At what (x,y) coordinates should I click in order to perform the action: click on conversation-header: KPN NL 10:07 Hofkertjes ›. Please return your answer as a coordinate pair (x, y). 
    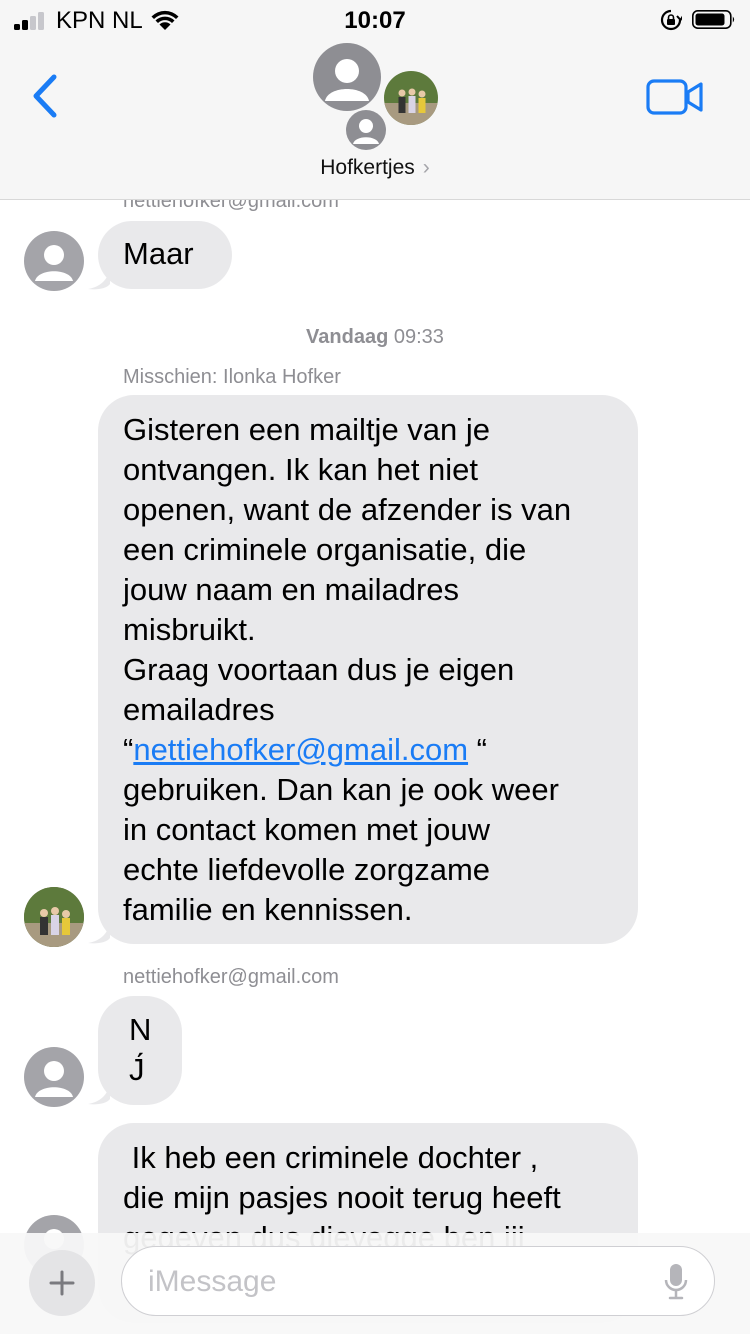
    Looking at the image, I should click on (375, 100).